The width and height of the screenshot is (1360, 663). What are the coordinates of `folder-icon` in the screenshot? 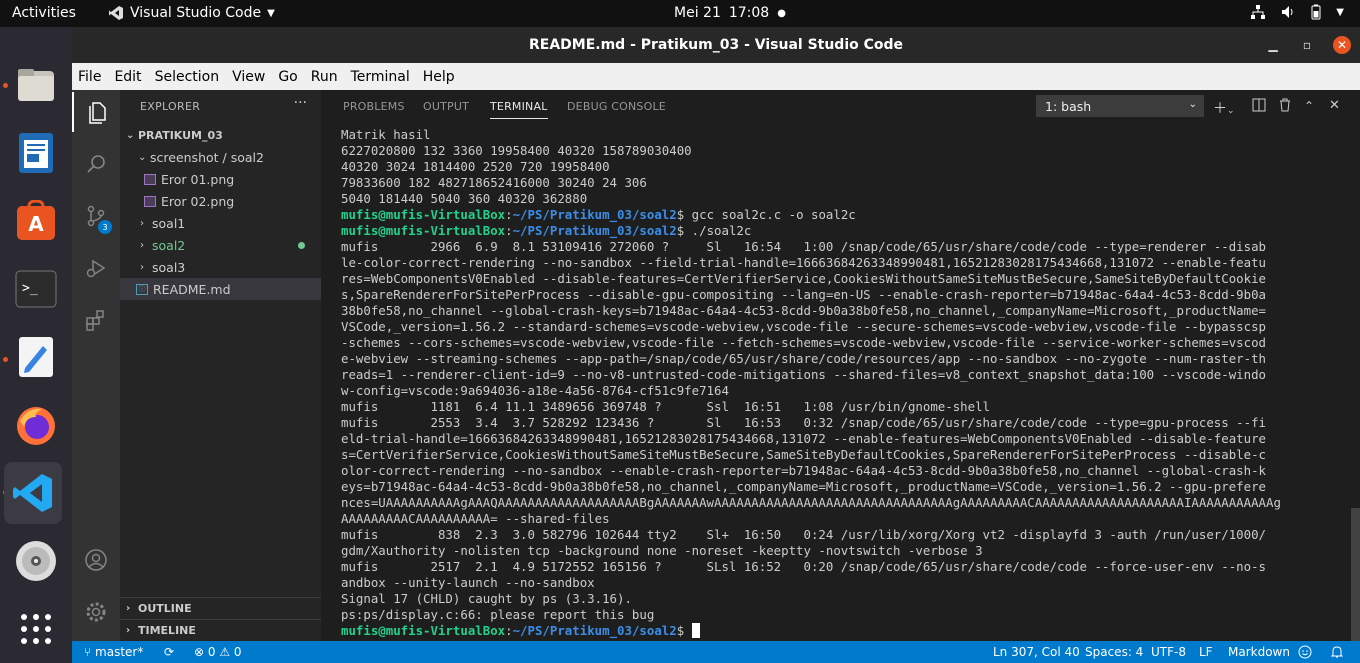 It's located at (36, 85).